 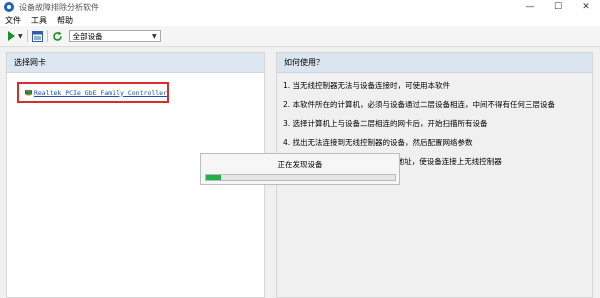 What do you see at coordinates (300, 164) in the screenshot?
I see `progress-text: 正在发现设备` at bounding box center [300, 164].